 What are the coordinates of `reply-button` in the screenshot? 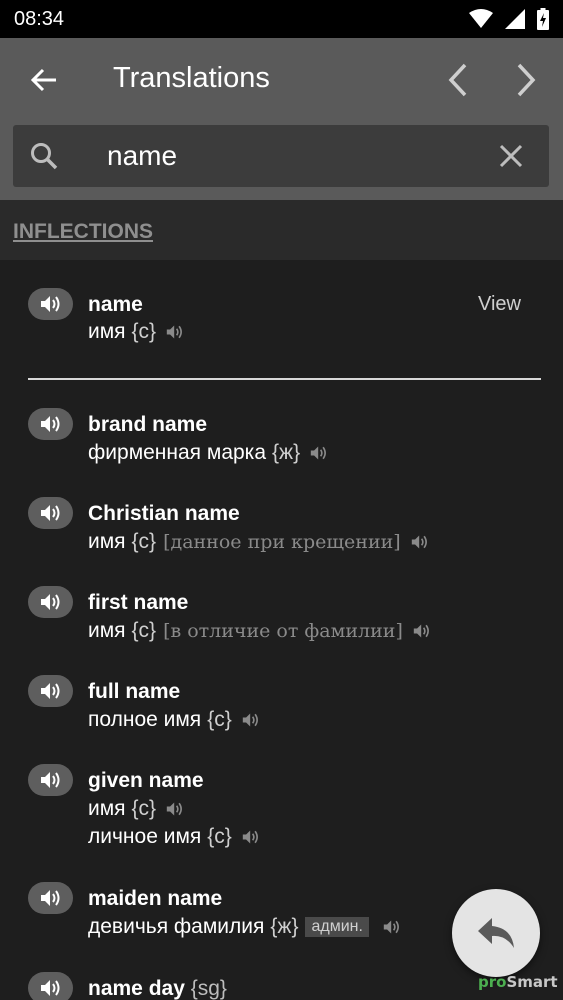 It's located at (496, 933).